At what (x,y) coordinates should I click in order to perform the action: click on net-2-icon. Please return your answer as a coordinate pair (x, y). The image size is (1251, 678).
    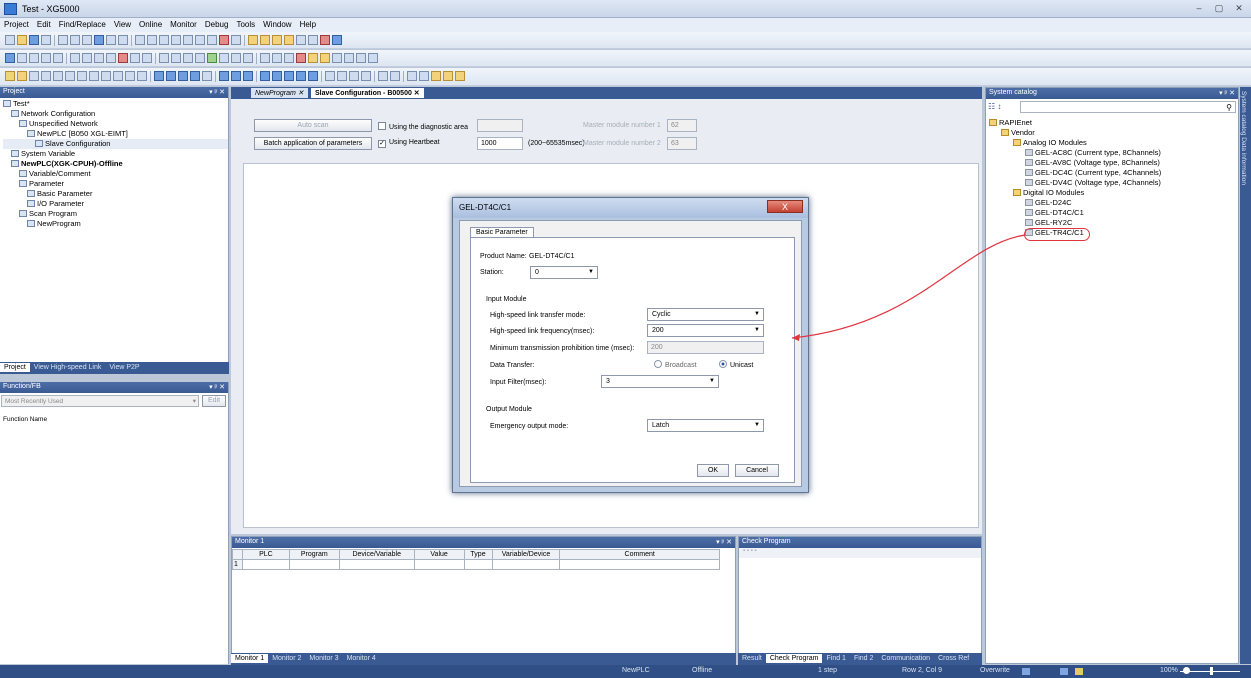
    Looking at the image, I should click on (277, 76).